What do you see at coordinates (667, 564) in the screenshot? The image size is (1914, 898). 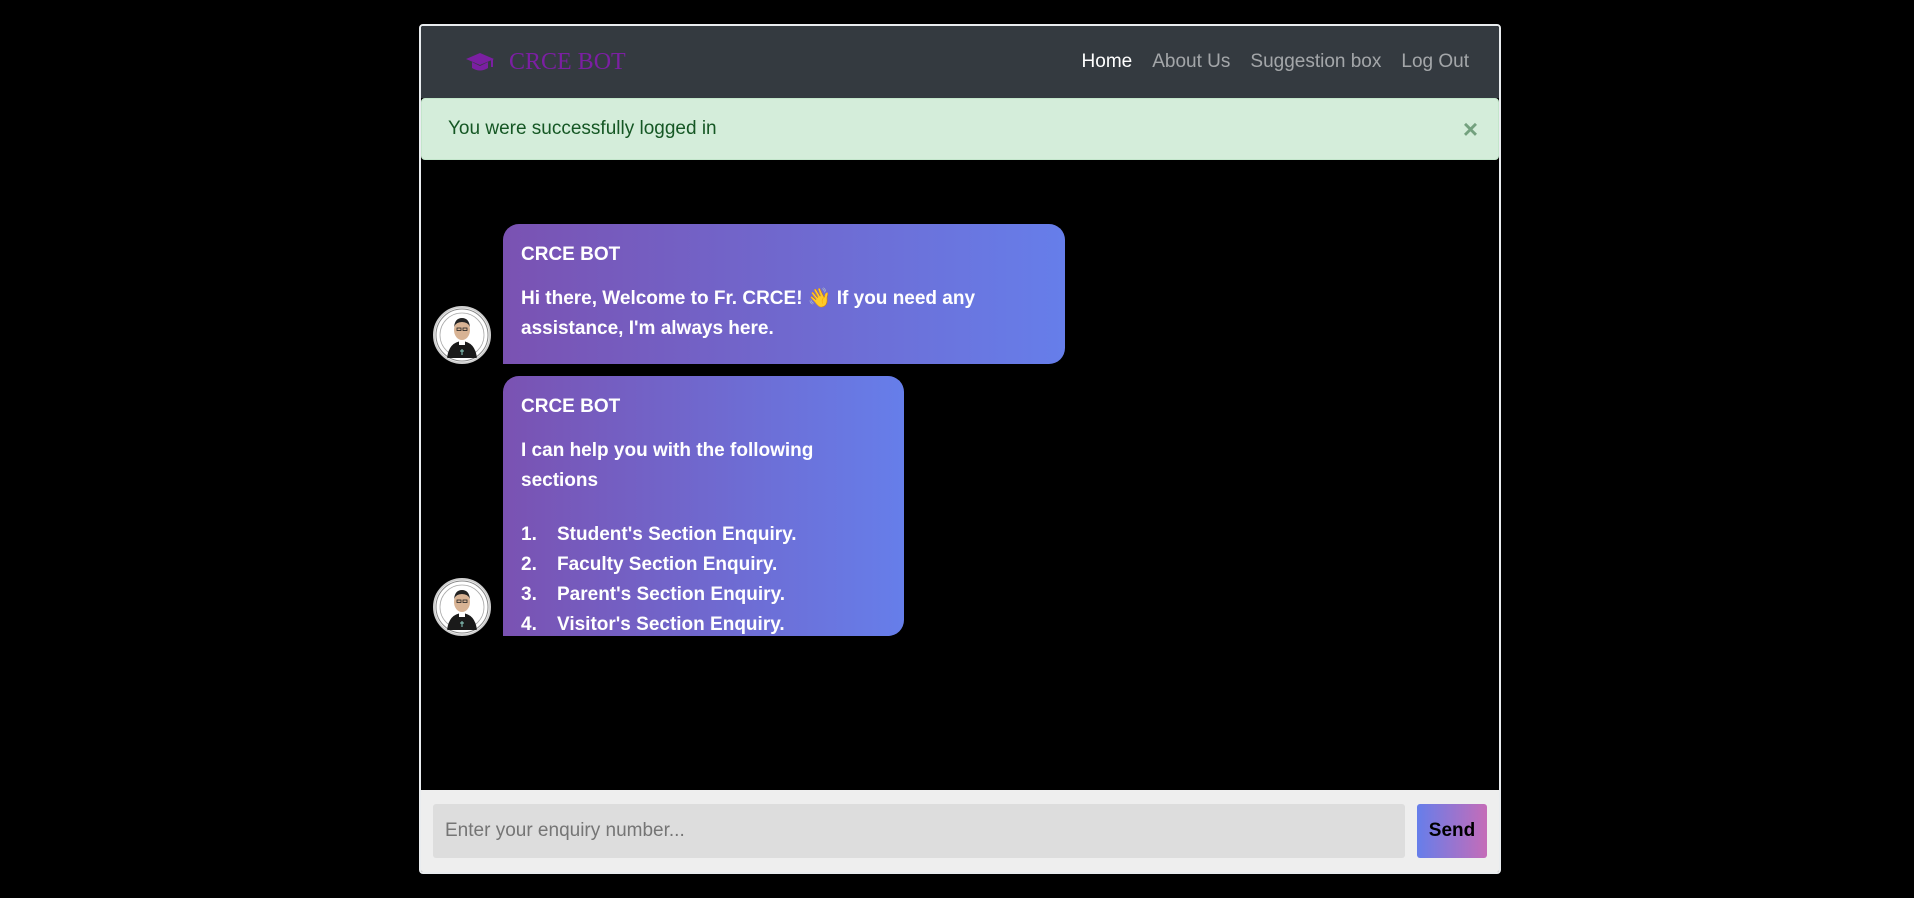 I see `list-label: Faculty Section Enquiry.` at bounding box center [667, 564].